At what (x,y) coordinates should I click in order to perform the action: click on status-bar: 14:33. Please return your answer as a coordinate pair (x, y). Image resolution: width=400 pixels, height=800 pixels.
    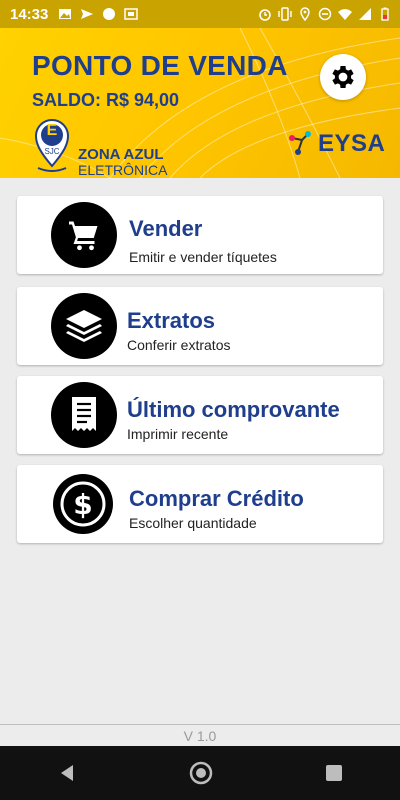
    Looking at the image, I should click on (200, 14).